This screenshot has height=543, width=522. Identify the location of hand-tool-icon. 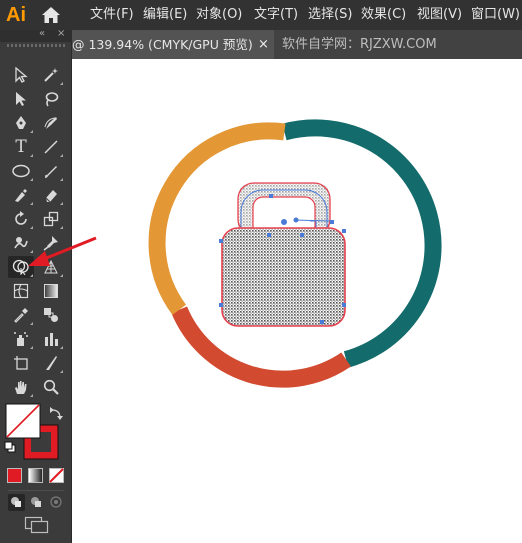
(21, 387).